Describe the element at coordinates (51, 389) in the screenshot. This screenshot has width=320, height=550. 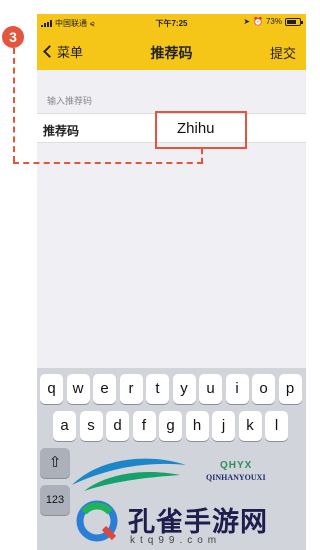
I see `key-q: q` at that location.